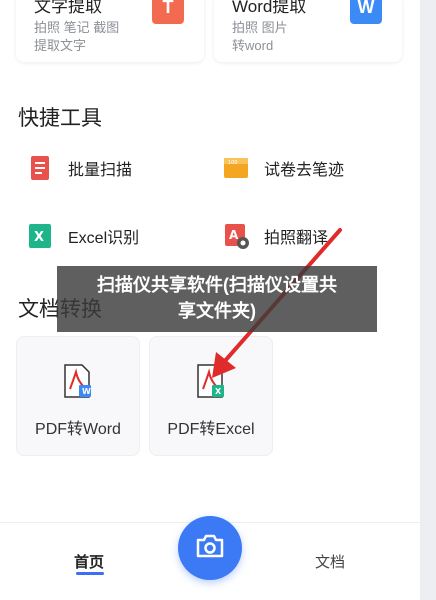 The image size is (436, 600). I want to click on title-banner: 扫描仪共享软件(扫描仪设置共 享文件夹), so click(217, 299).